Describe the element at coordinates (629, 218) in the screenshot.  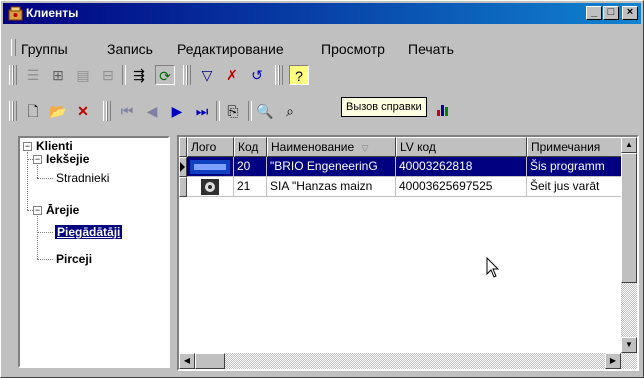
I see `vertical-scroll-thumb` at that location.